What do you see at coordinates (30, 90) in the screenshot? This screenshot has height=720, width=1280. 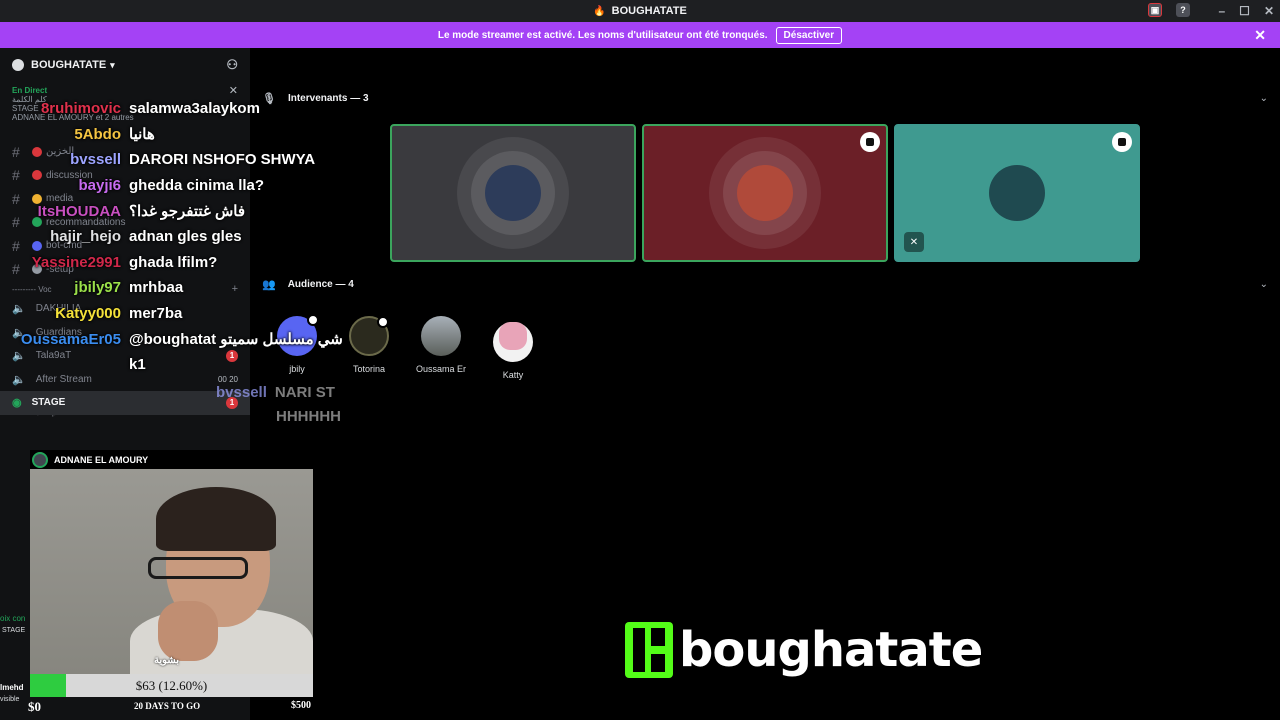 I see `live-status: En Direct` at bounding box center [30, 90].